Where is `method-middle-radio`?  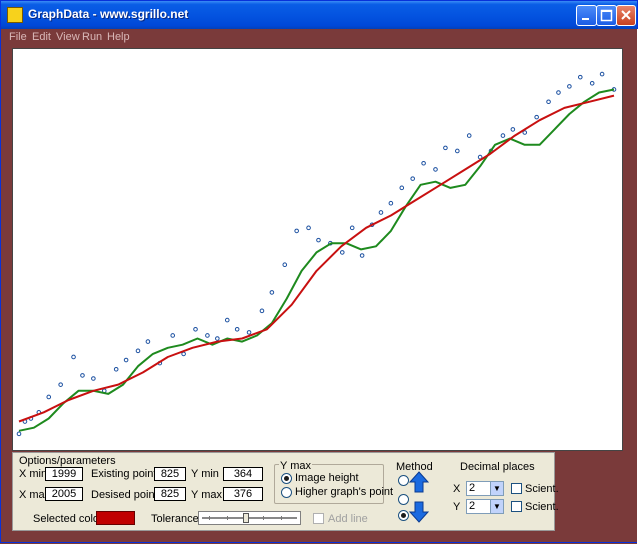
method-middle-radio is located at coordinates (403, 499).